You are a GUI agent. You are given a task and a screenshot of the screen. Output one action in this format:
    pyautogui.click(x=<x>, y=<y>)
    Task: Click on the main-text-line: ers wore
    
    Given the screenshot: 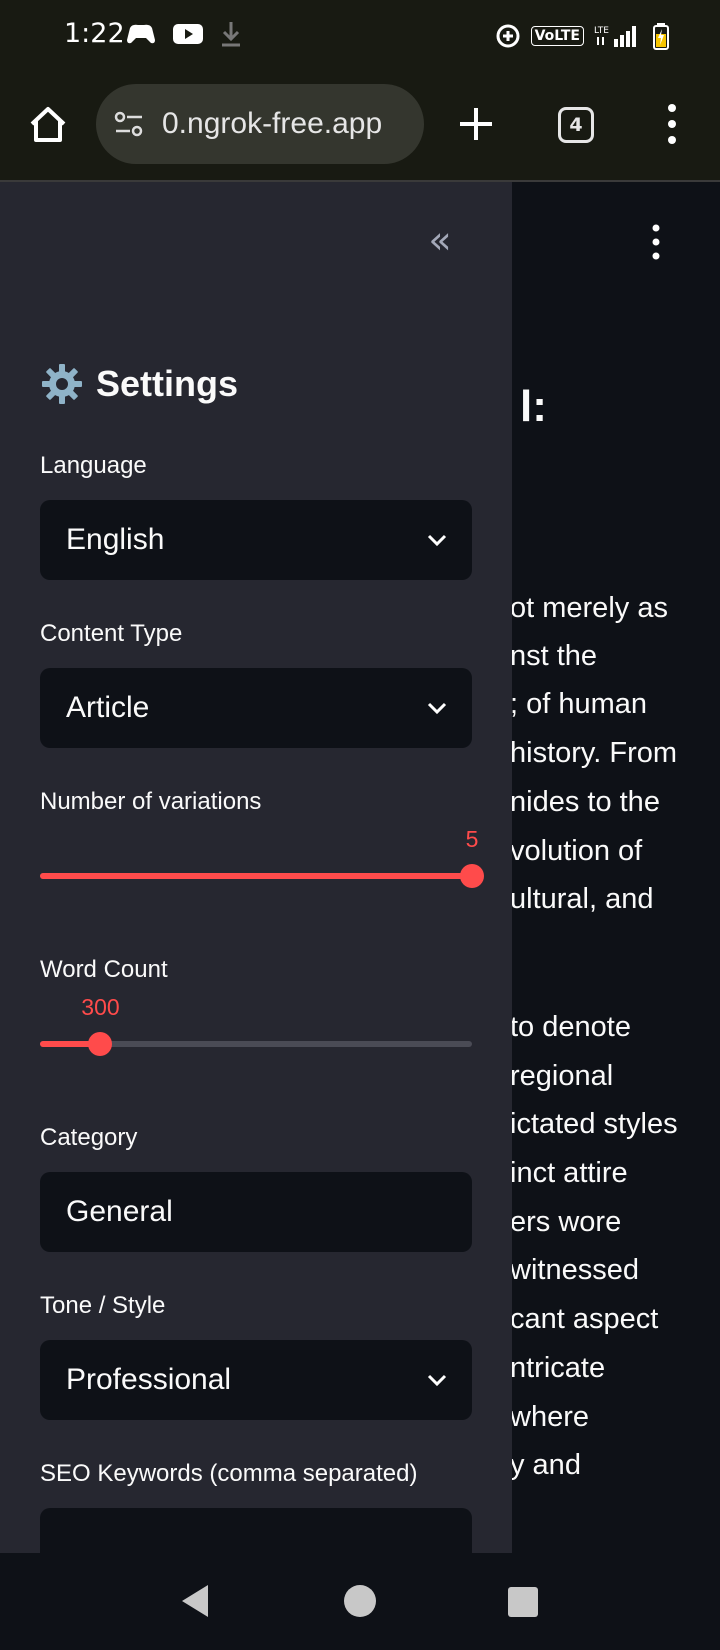 What is the action you would take?
    pyautogui.click(x=566, y=1222)
    